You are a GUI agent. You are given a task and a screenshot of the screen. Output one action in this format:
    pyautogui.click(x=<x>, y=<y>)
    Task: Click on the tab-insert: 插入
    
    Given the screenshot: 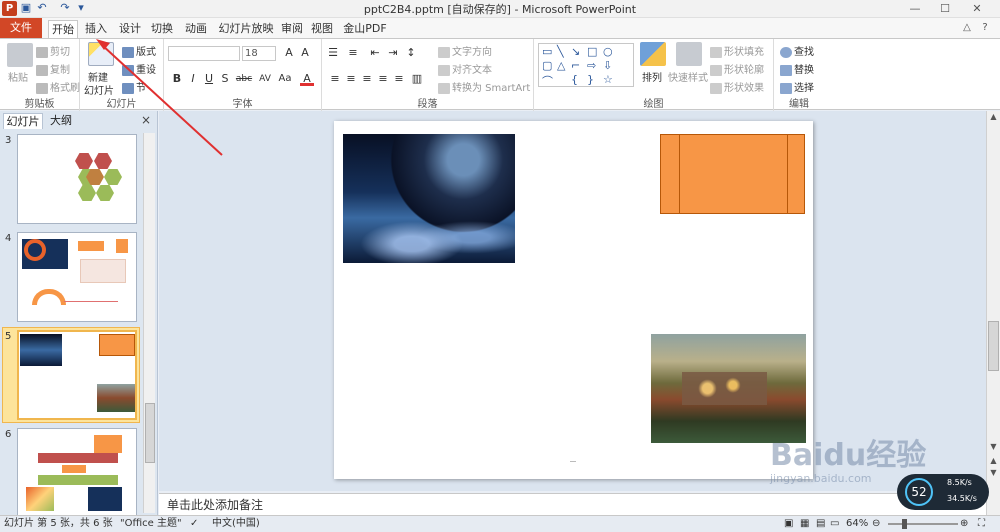 What is the action you would take?
    pyautogui.click(x=96, y=29)
    